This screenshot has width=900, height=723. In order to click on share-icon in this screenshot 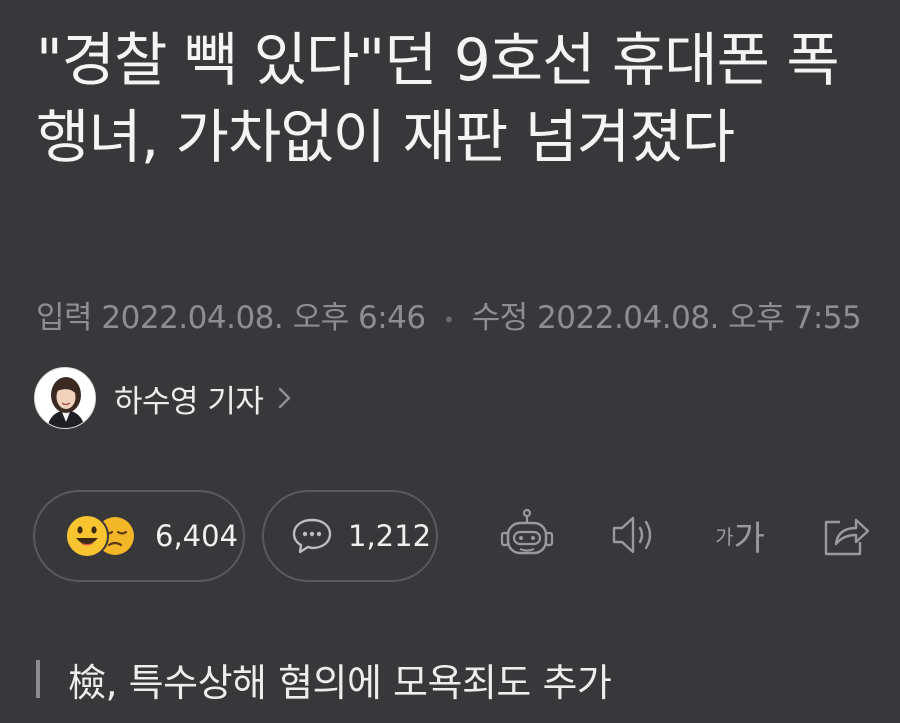, I will do `click(847, 537)`.